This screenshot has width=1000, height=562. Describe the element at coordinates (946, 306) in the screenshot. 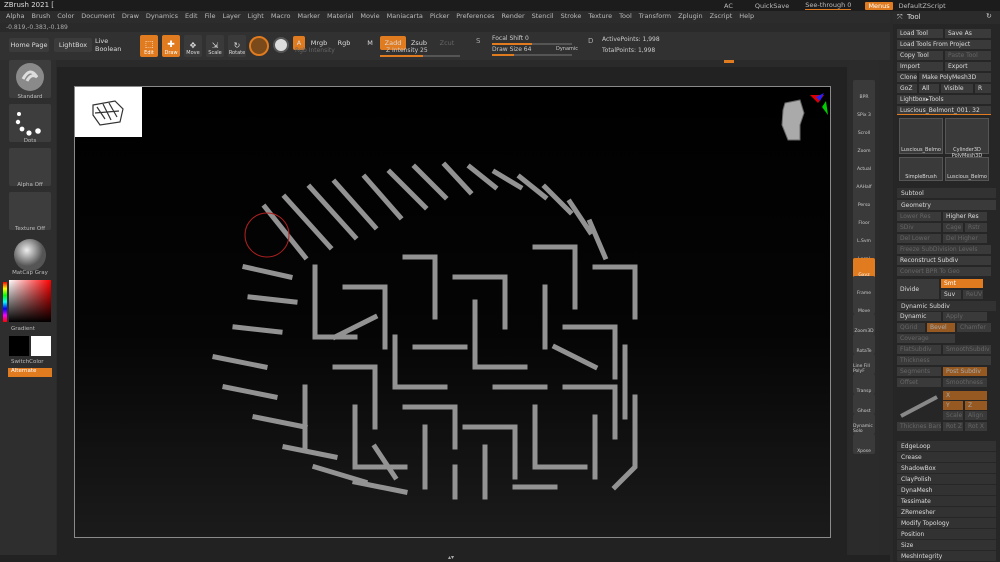

I see `dynamic-subdiv-section: Dynamic Subdiv` at that location.